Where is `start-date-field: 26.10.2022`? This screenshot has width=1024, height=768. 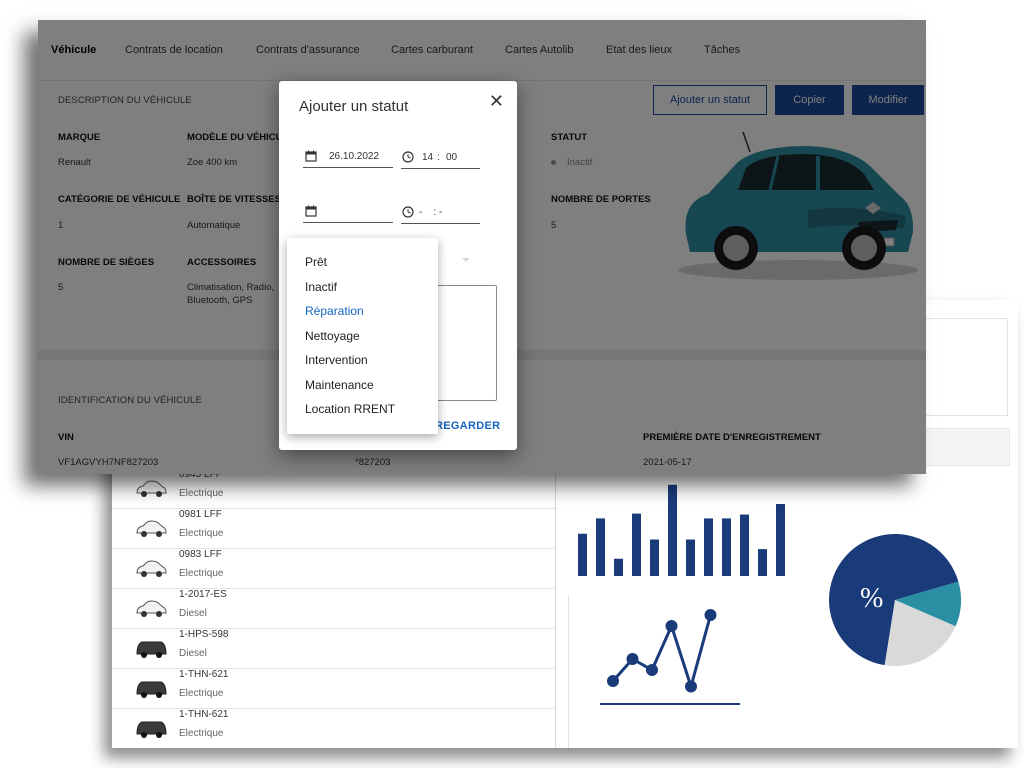
start-date-field: 26.10.2022 is located at coordinates (348, 158).